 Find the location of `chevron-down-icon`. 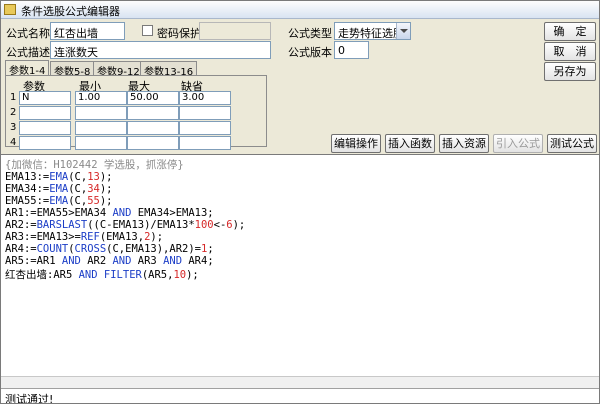

chevron-down-icon is located at coordinates (403, 31).